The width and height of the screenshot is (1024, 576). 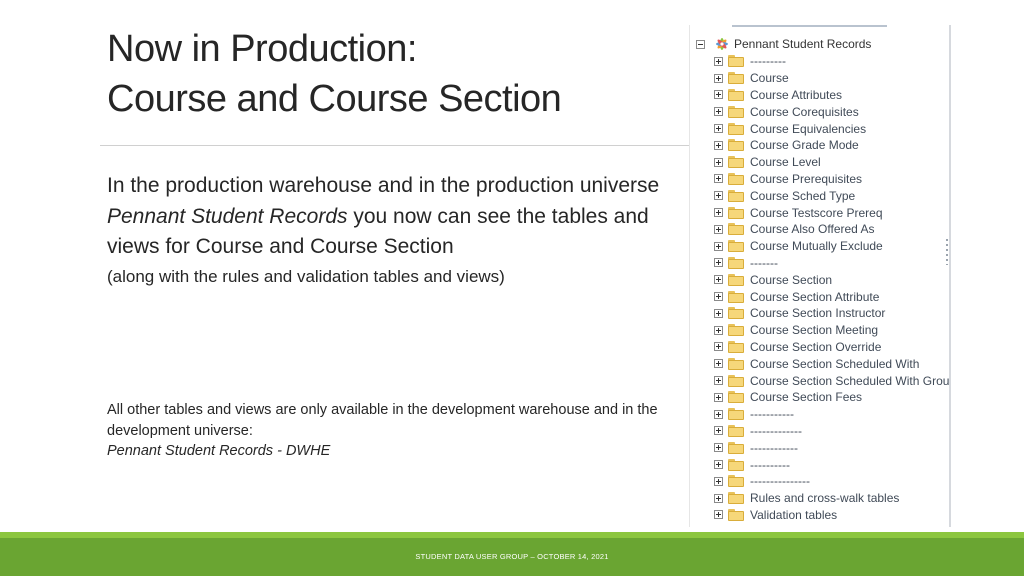 I want to click on tree-item: Course Equivalencies, so click(x=831, y=128).